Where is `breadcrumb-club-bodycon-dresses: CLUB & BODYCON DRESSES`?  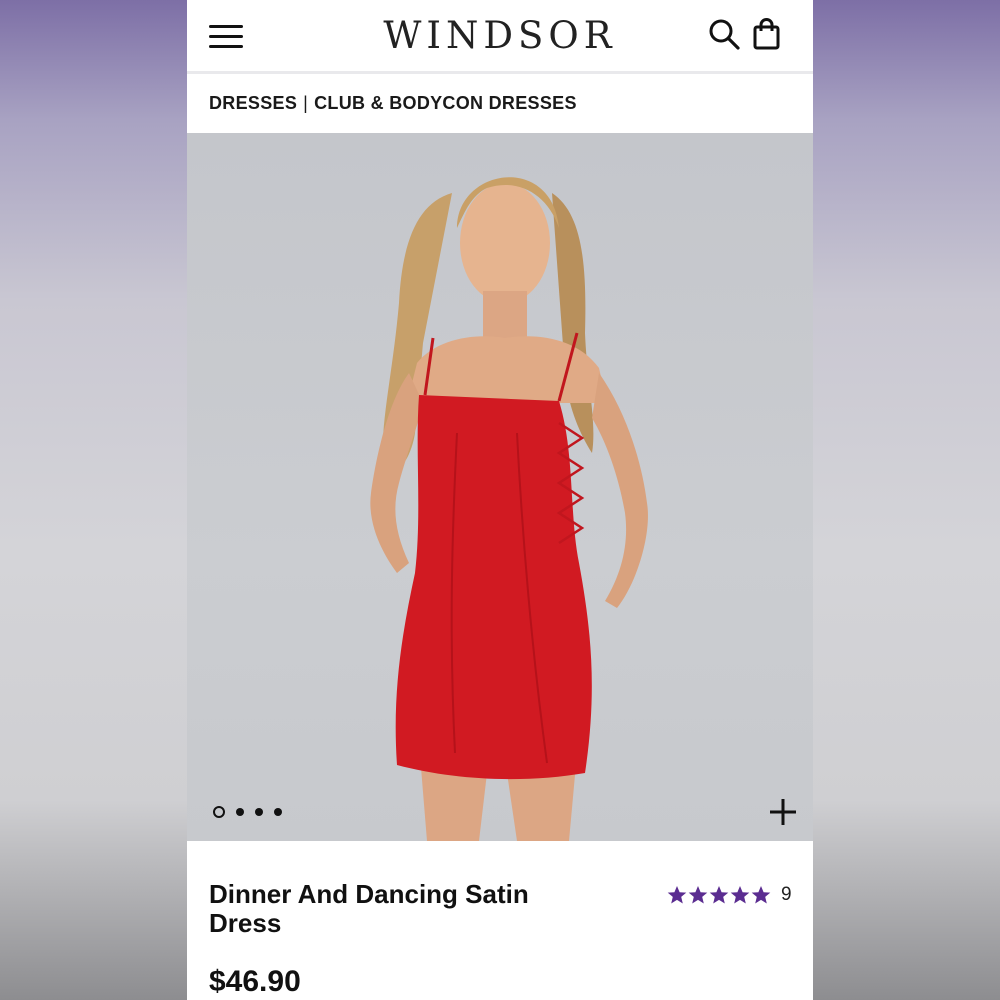 breadcrumb-club-bodycon-dresses: CLUB & BODYCON DRESSES is located at coordinates (445, 103).